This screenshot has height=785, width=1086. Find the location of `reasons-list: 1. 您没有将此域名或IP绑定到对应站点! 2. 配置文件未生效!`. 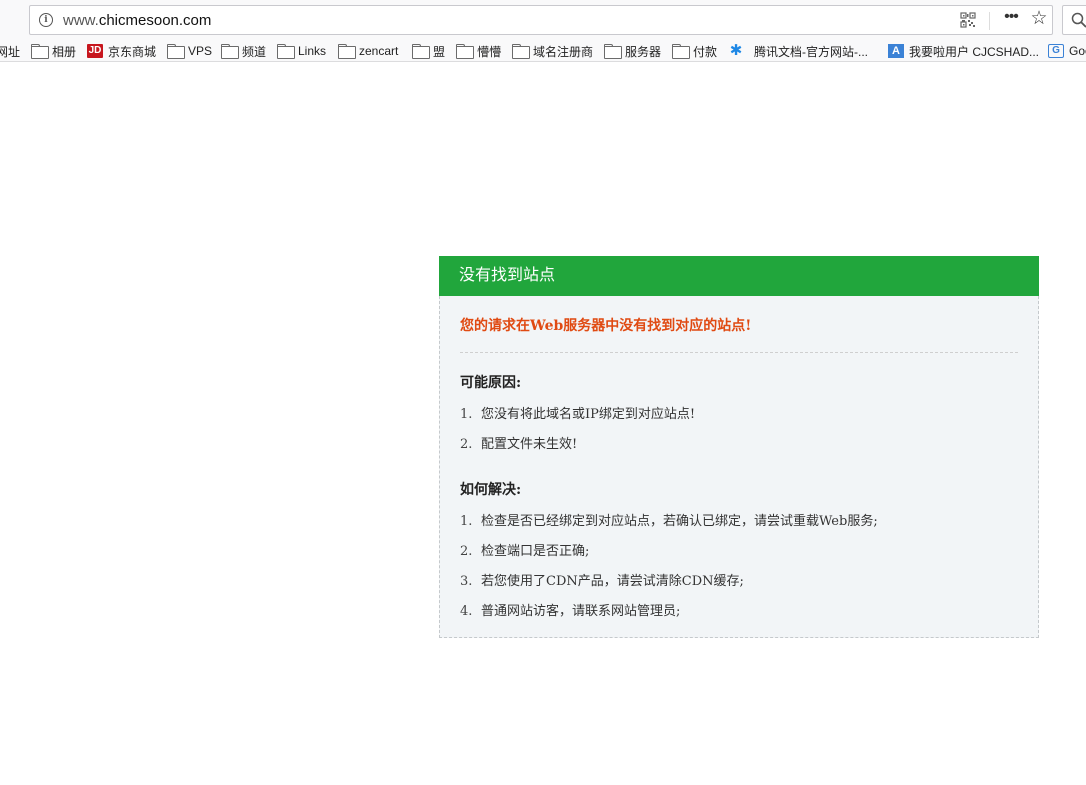

reasons-list: 1. 您没有将此域名或IP绑定到对应站点! 2. 配置文件未生效! is located at coordinates (739, 430).